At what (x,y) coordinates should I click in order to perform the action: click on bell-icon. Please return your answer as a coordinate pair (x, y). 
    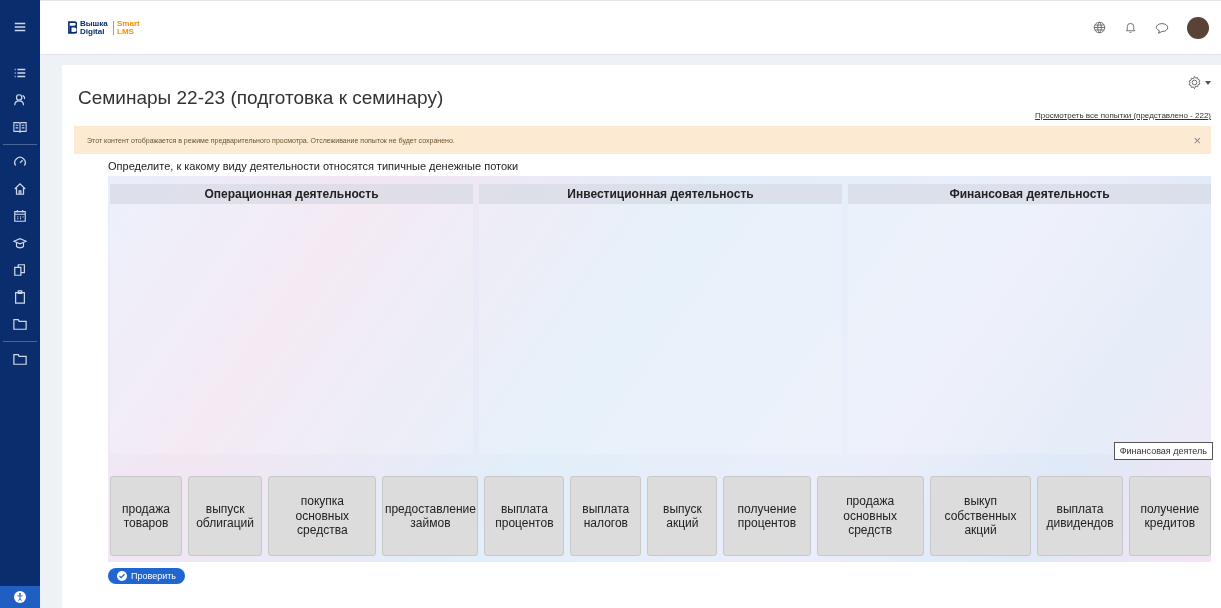
    Looking at the image, I should click on (1130, 27).